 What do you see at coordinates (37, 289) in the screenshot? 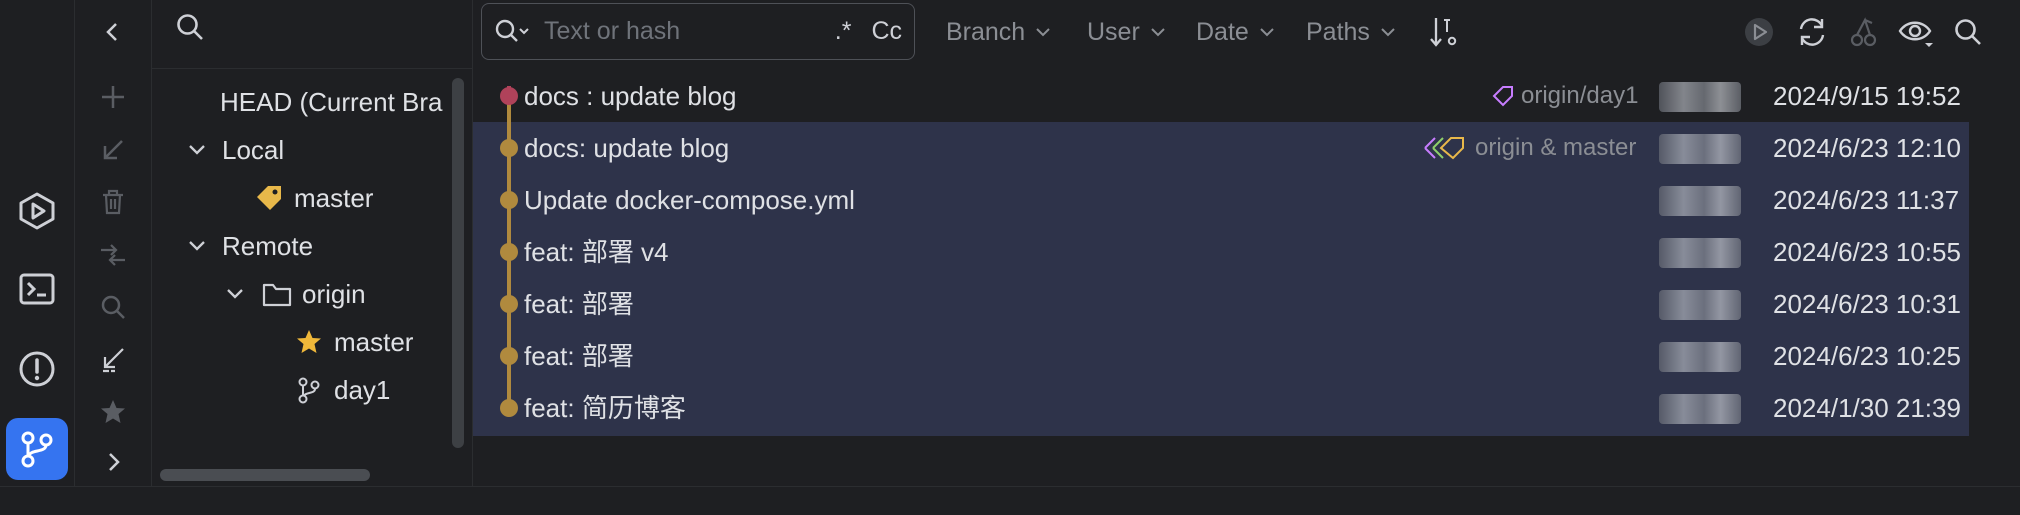
I see `terminal-icon` at bounding box center [37, 289].